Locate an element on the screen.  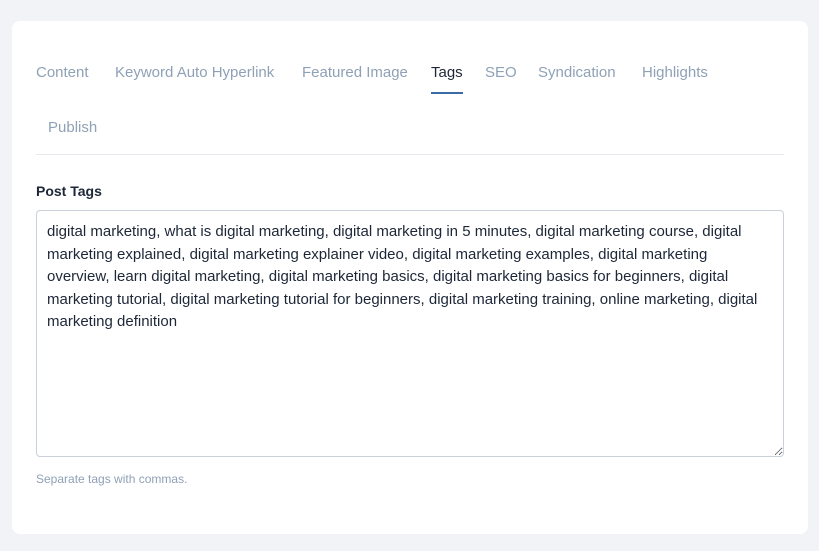
tab-publish: Publish is located at coordinates (72, 128).